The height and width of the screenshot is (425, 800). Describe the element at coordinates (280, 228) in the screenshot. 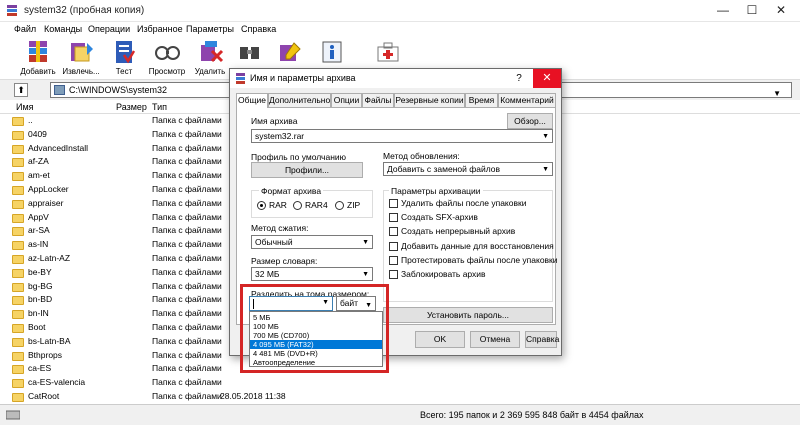

I see `compression-method-label: Метод сжатия:` at that location.